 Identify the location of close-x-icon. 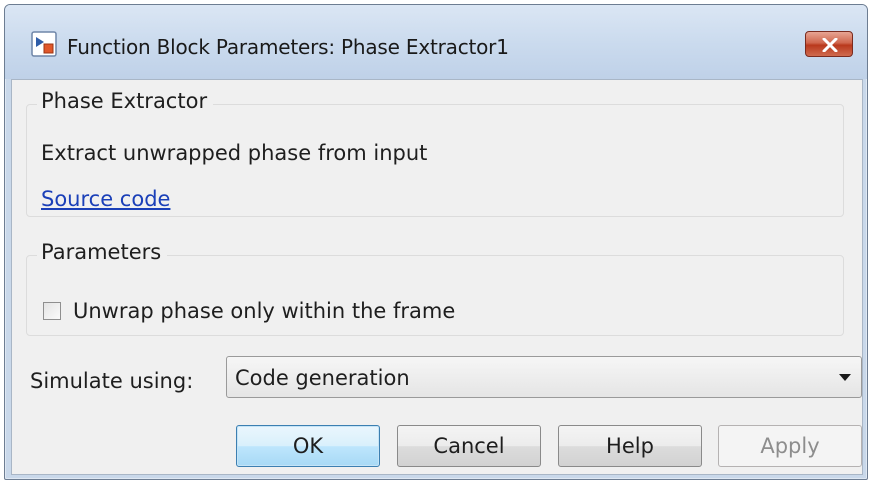
(830, 45).